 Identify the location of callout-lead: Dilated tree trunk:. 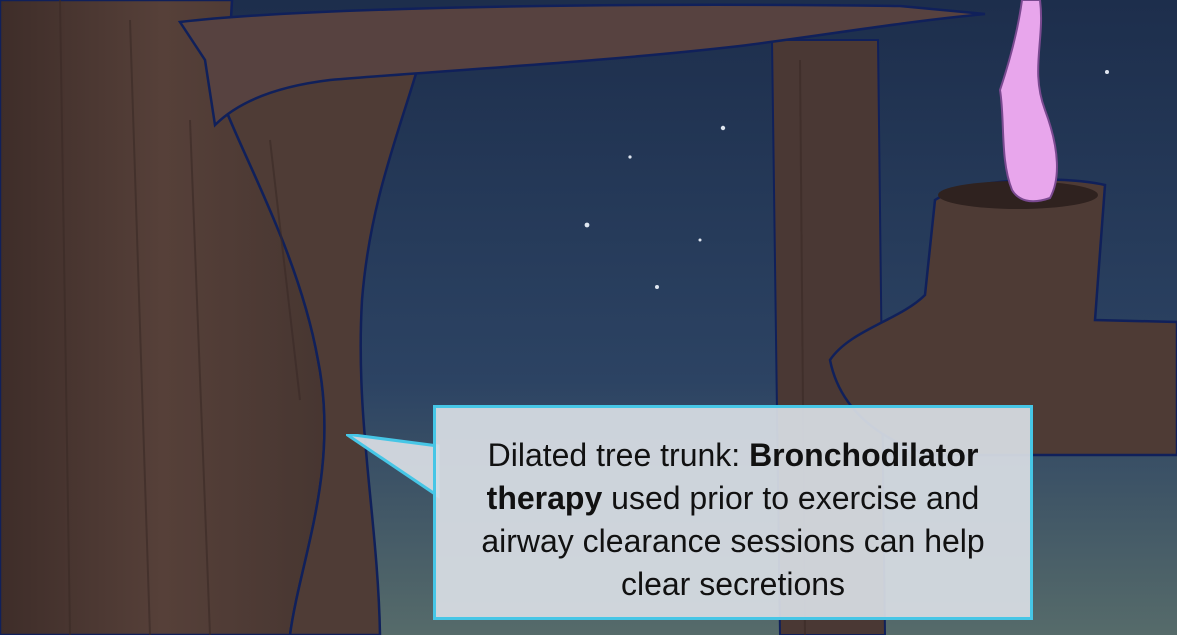
(618, 455).